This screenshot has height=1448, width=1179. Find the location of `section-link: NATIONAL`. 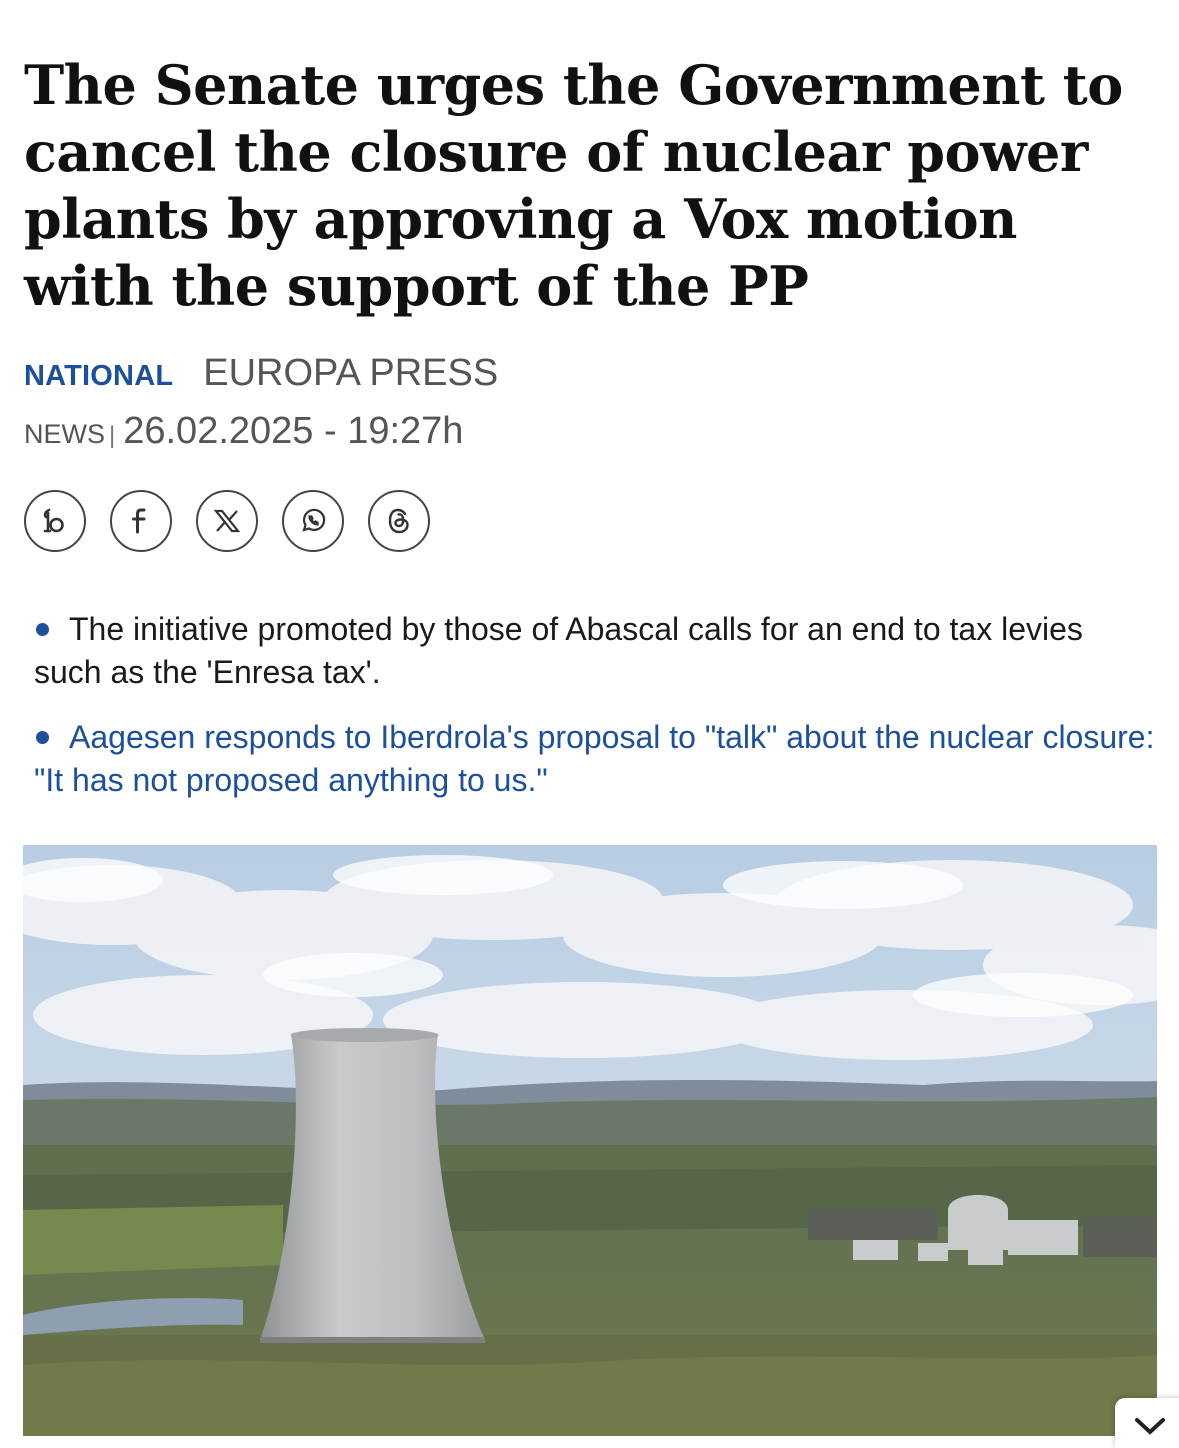

section-link: NATIONAL is located at coordinates (98, 376).